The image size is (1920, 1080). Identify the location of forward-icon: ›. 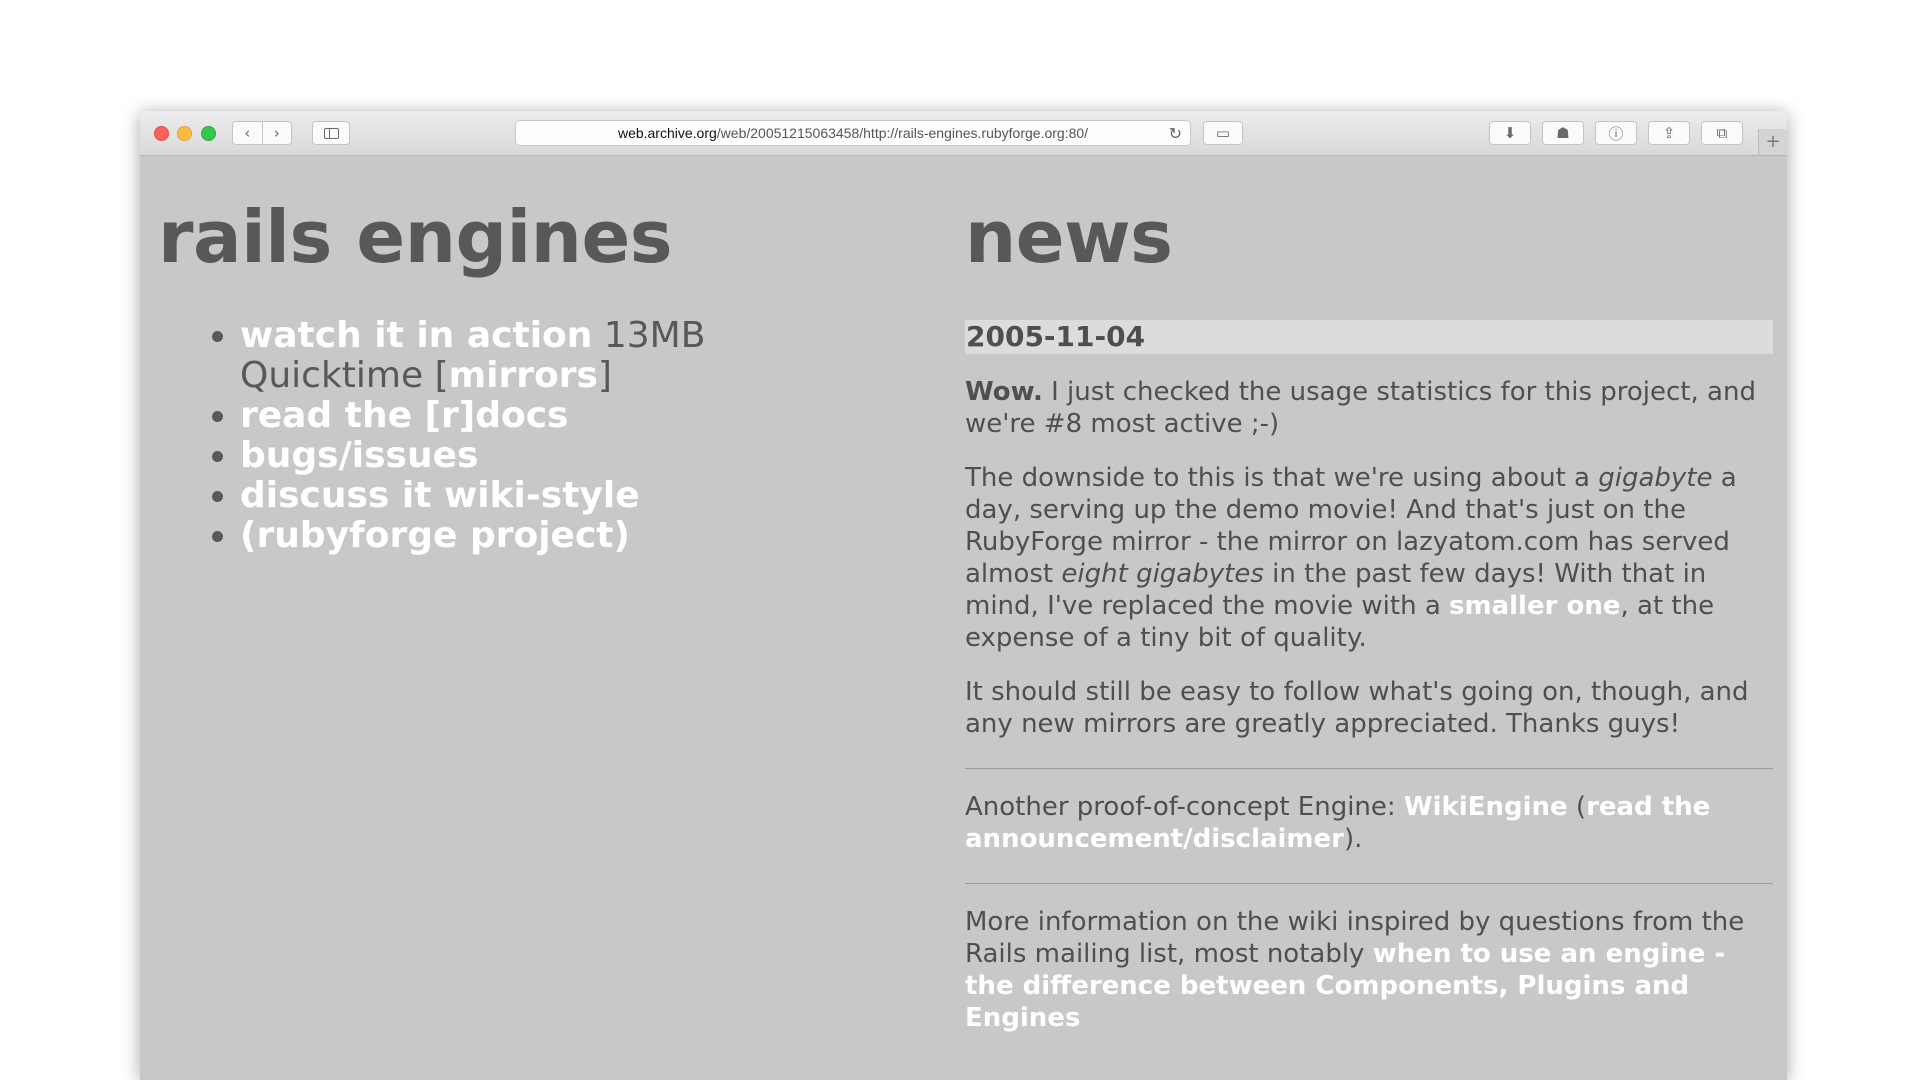
(277, 133).